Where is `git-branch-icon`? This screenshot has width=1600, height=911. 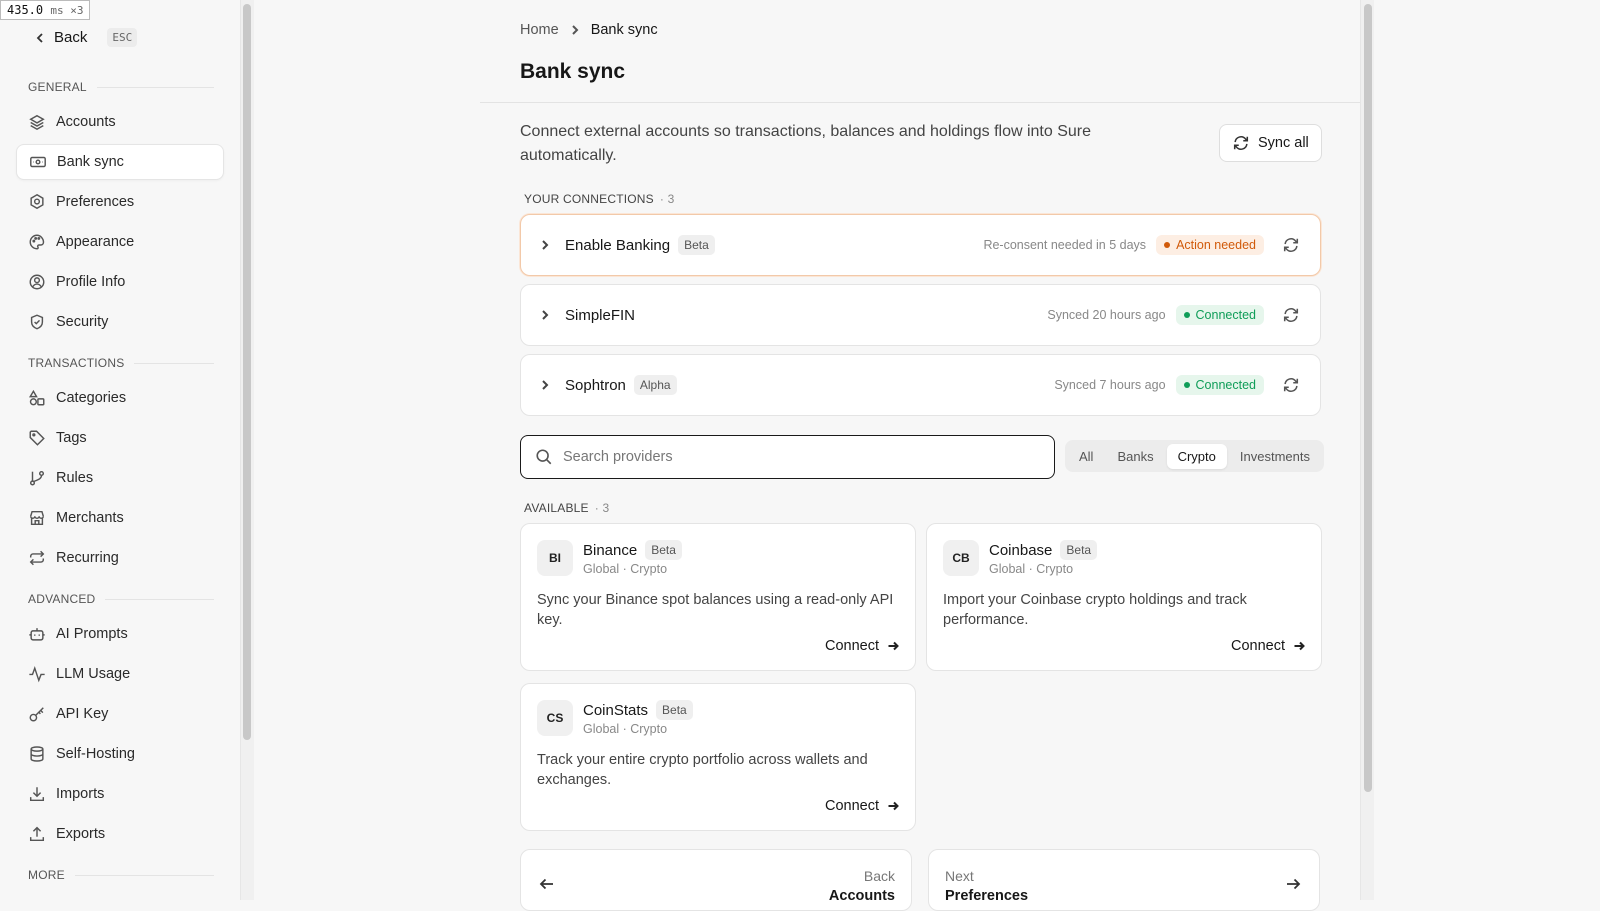 git-branch-icon is located at coordinates (37, 478).